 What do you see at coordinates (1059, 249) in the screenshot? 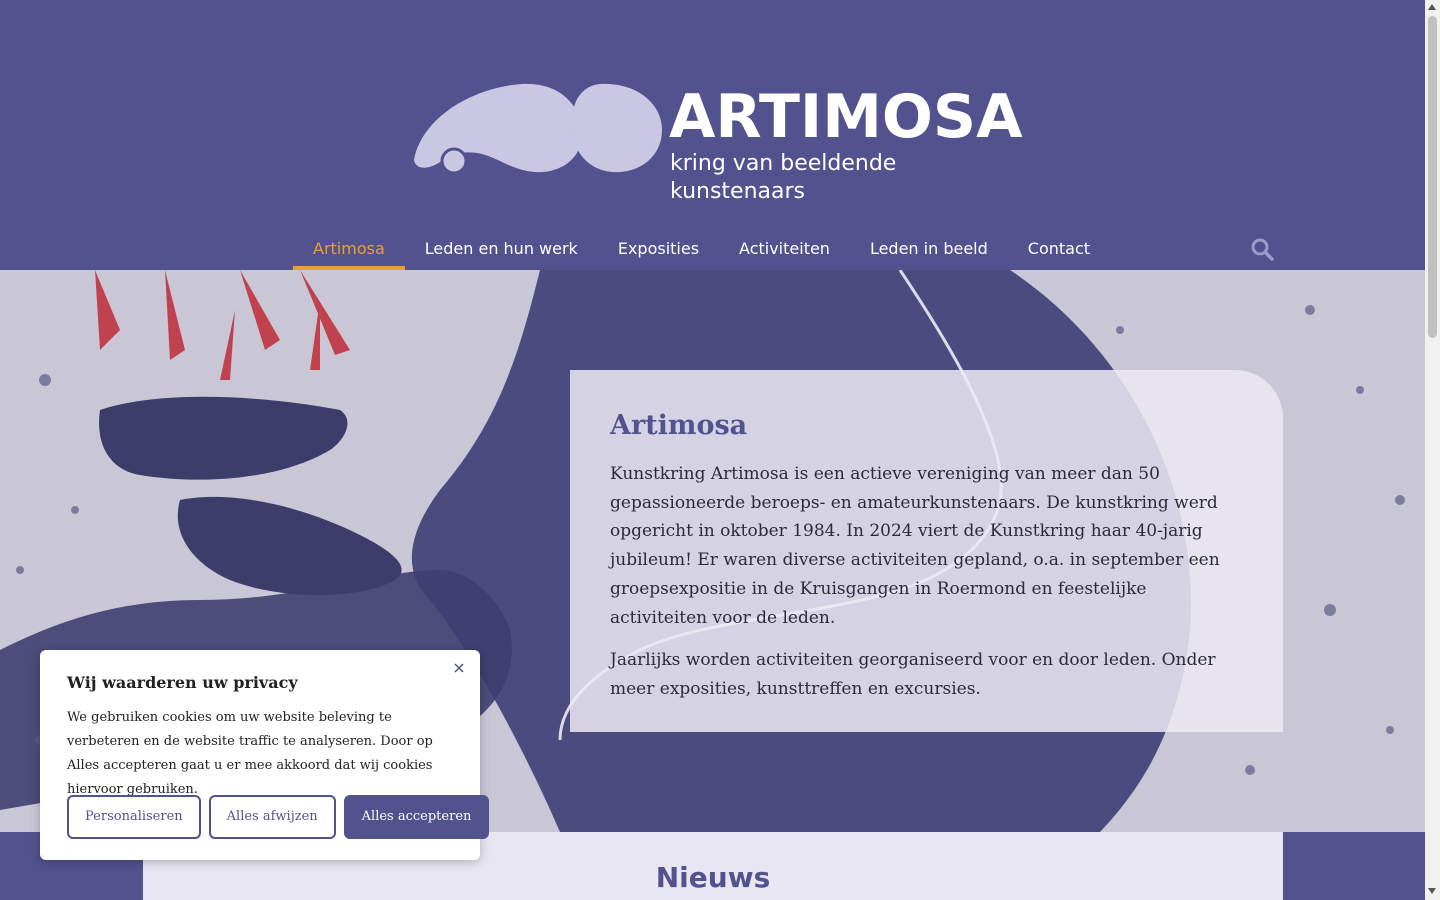
I see `nav-item-contact: Contact` at bounding box center [1059, 249].